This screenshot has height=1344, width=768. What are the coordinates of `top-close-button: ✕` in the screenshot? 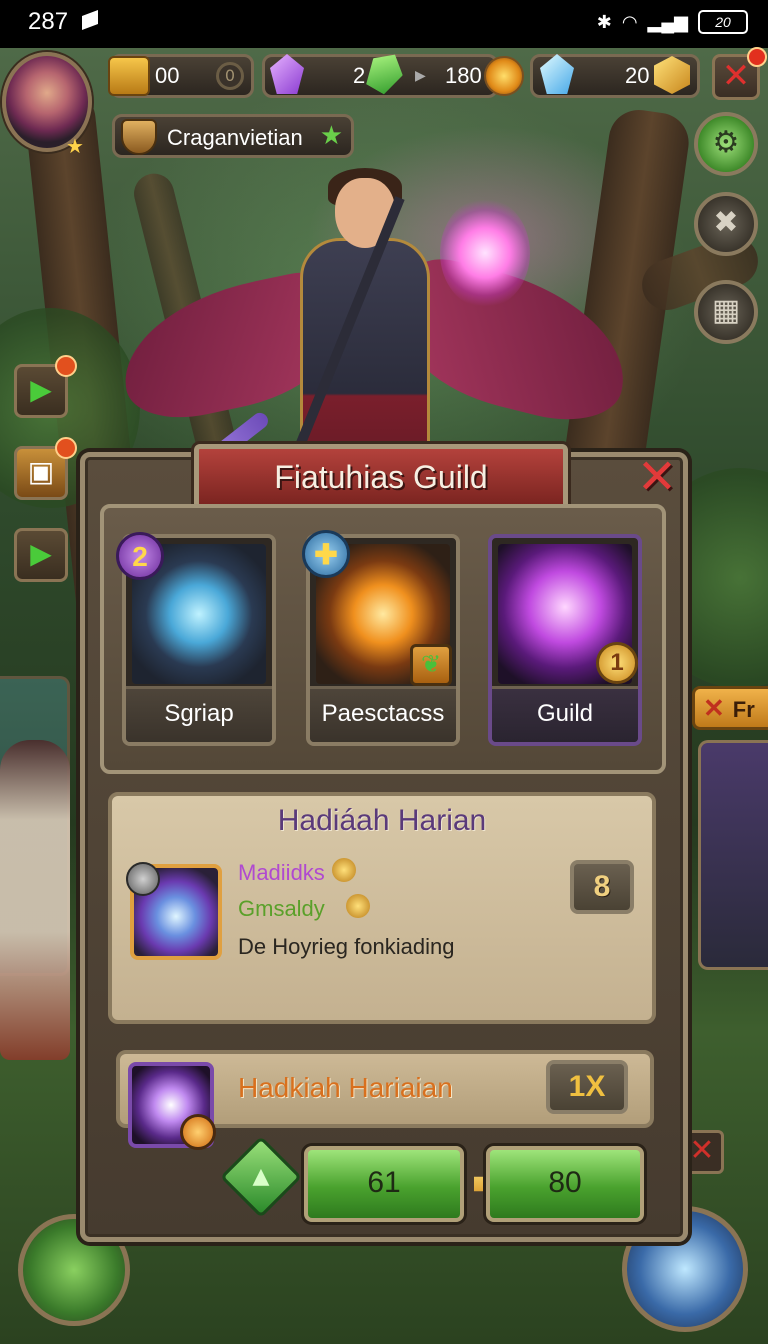 It's located at (739, 73).